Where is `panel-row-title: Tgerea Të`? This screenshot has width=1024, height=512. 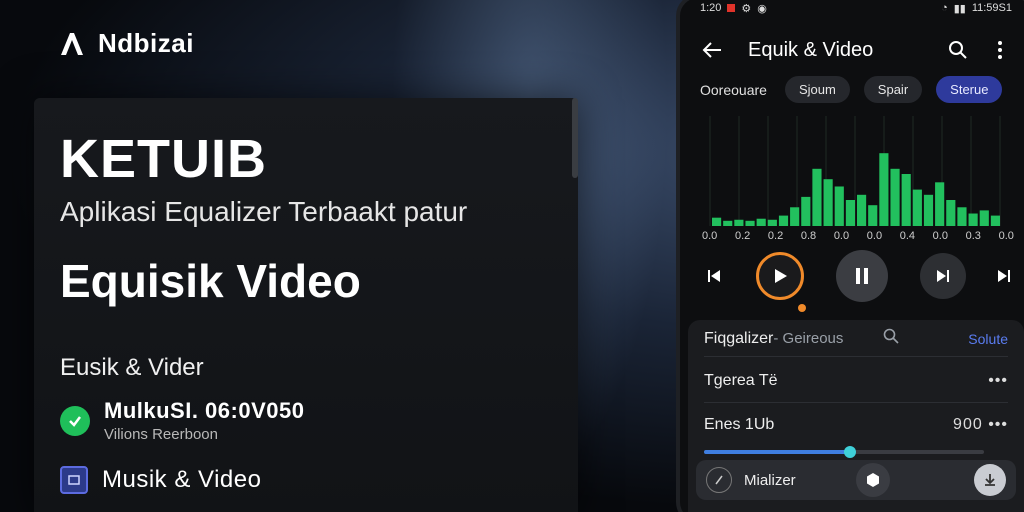 panel-row-title: Tgerea Të is located at coordinates (741, 380).